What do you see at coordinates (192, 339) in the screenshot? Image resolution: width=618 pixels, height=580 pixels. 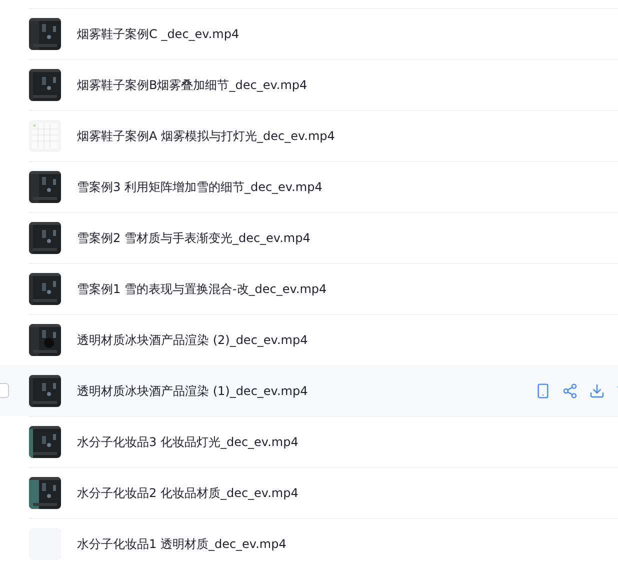 I see `file-name: 透明材质冰块酒产品渲染 (2)_dec_ev.mp4` at bounding box center [192, 339].